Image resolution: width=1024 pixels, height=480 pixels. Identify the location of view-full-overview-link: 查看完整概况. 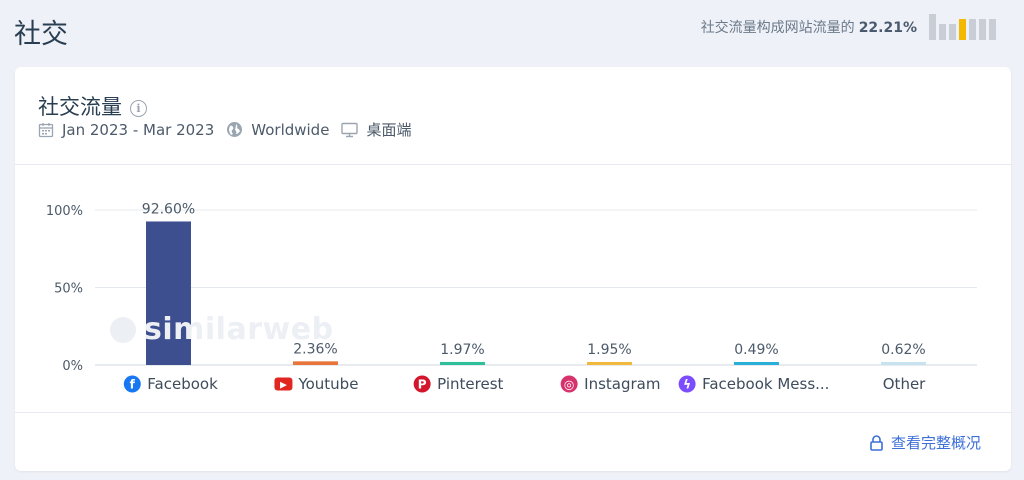
(925, 442).